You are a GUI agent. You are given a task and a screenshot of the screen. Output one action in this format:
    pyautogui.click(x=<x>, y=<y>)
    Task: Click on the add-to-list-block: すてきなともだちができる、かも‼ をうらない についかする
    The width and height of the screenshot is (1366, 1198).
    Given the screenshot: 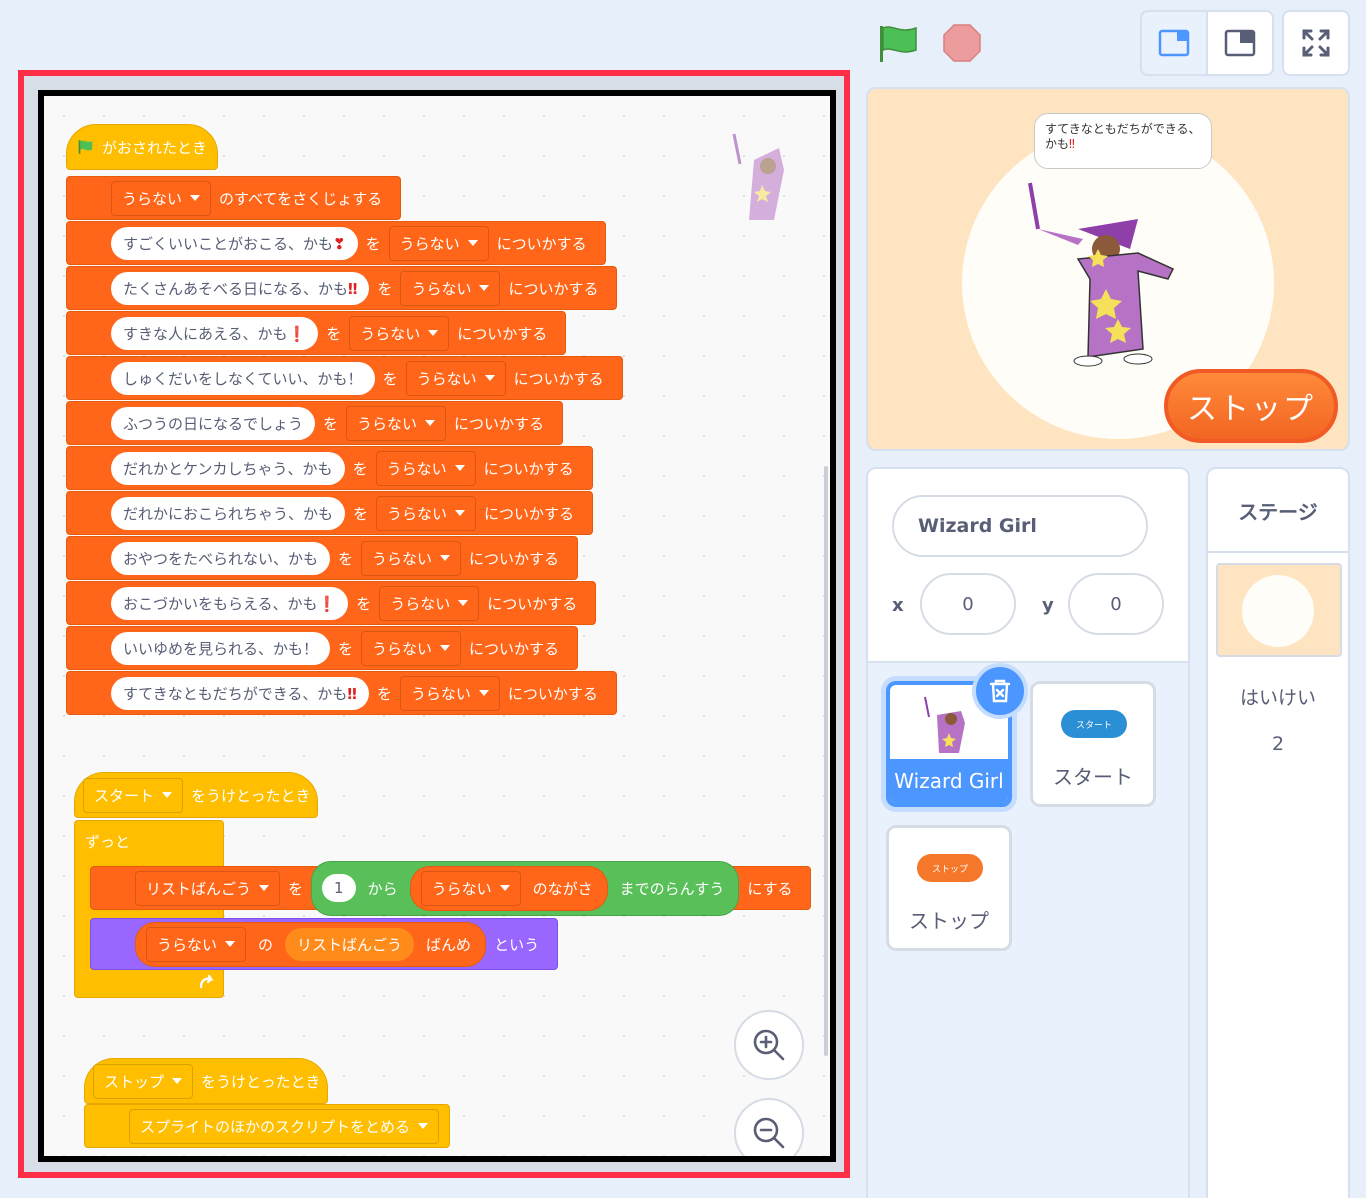 What is the action you would take?
    pyautogui.click(x=341, y=693)
    